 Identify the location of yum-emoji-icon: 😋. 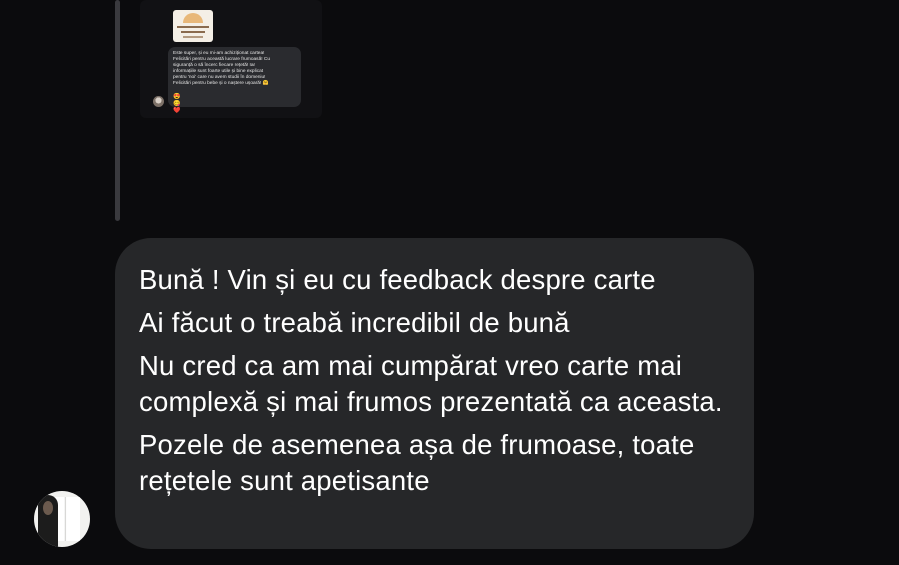
(177, 104).